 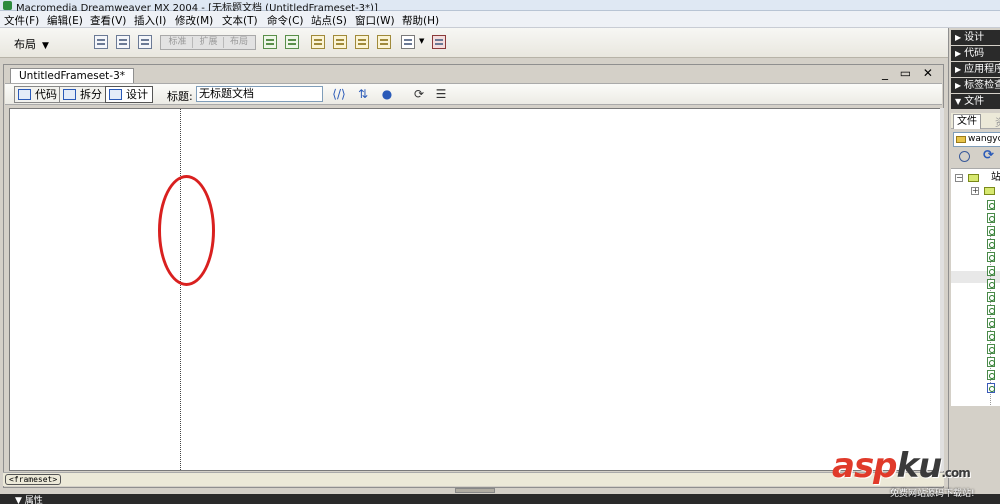 I want to click on tag-selector-frameset: <frameset>, so click(x=33, y=479).